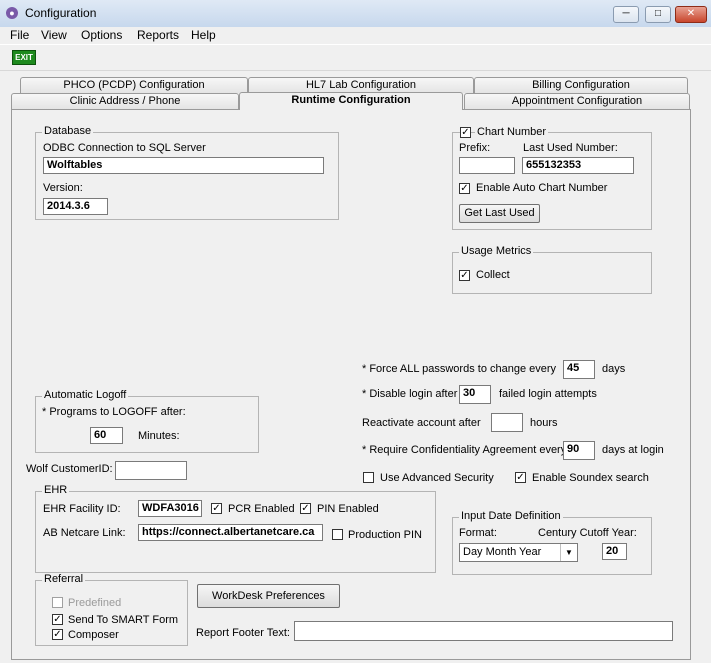 This screenshot has width=711, height=663. I want to click on get-last-used-button: Get Last Used, so click(499, 213).